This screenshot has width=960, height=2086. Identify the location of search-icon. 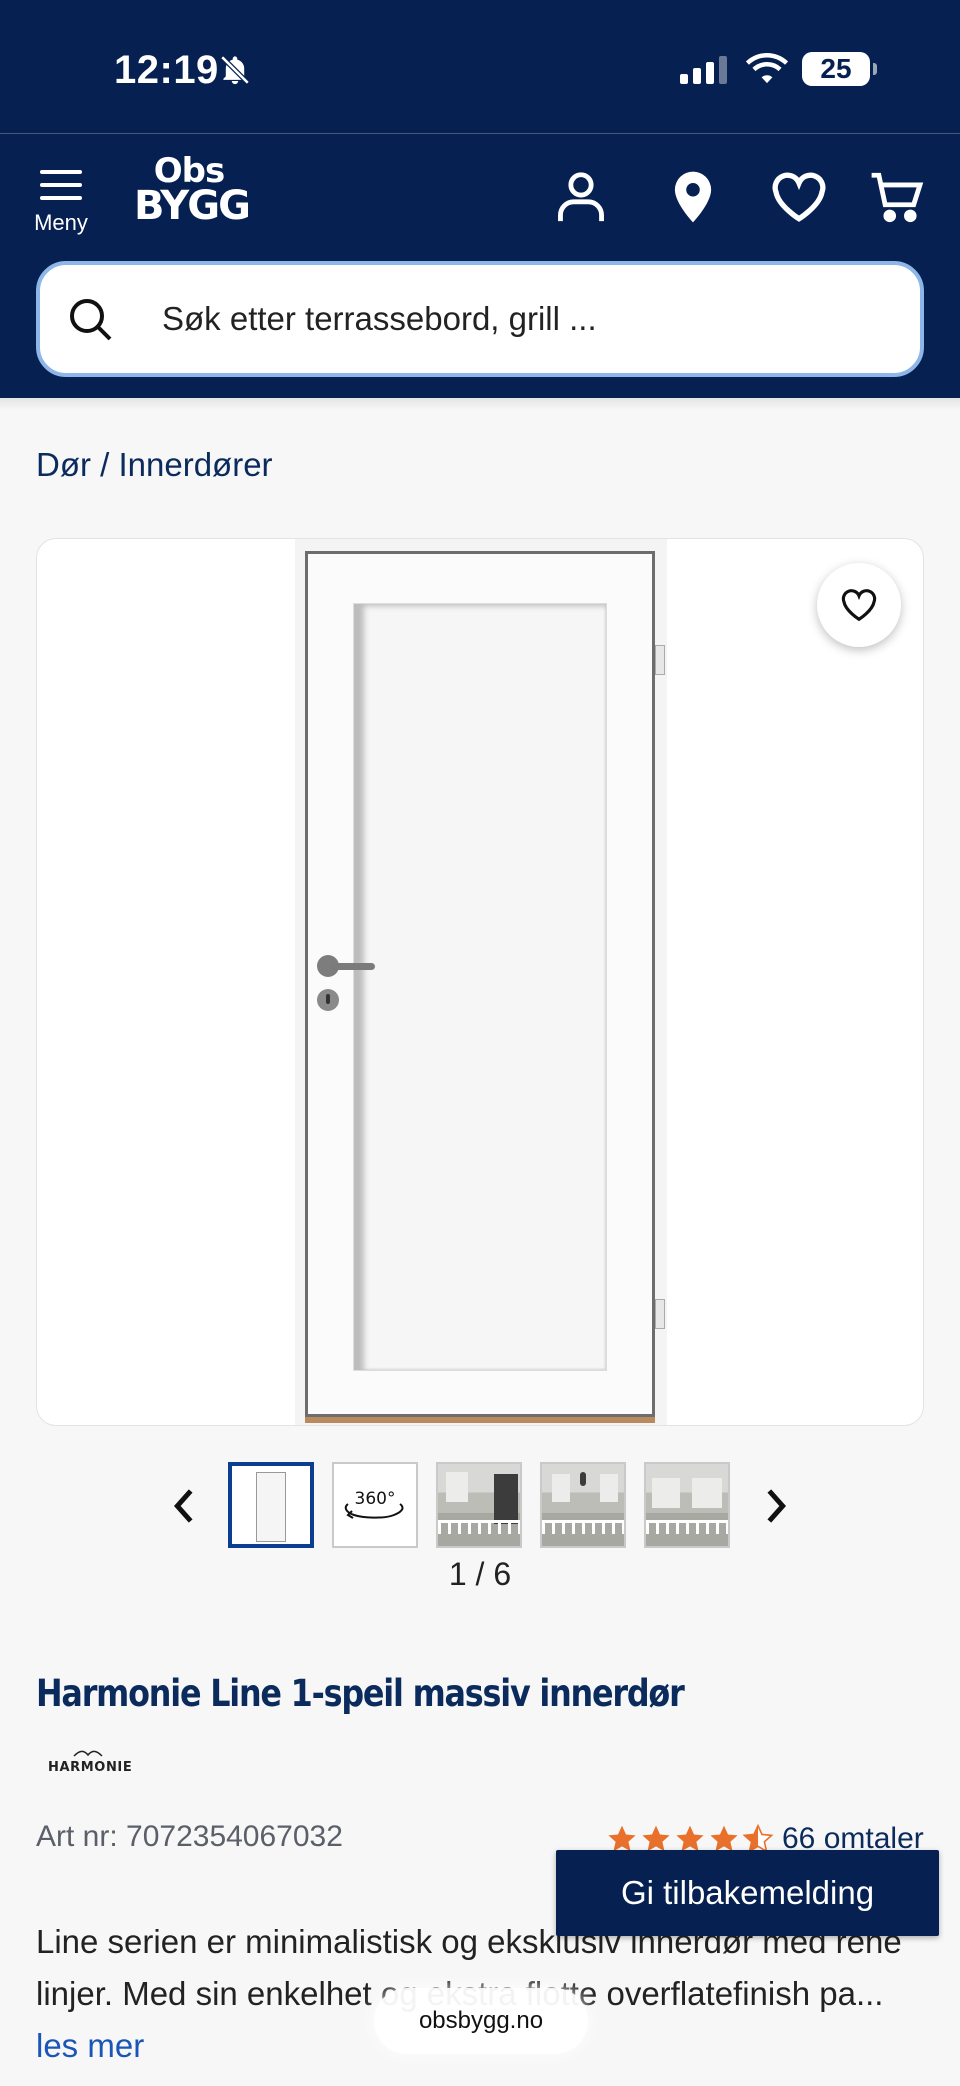
(91, 320).